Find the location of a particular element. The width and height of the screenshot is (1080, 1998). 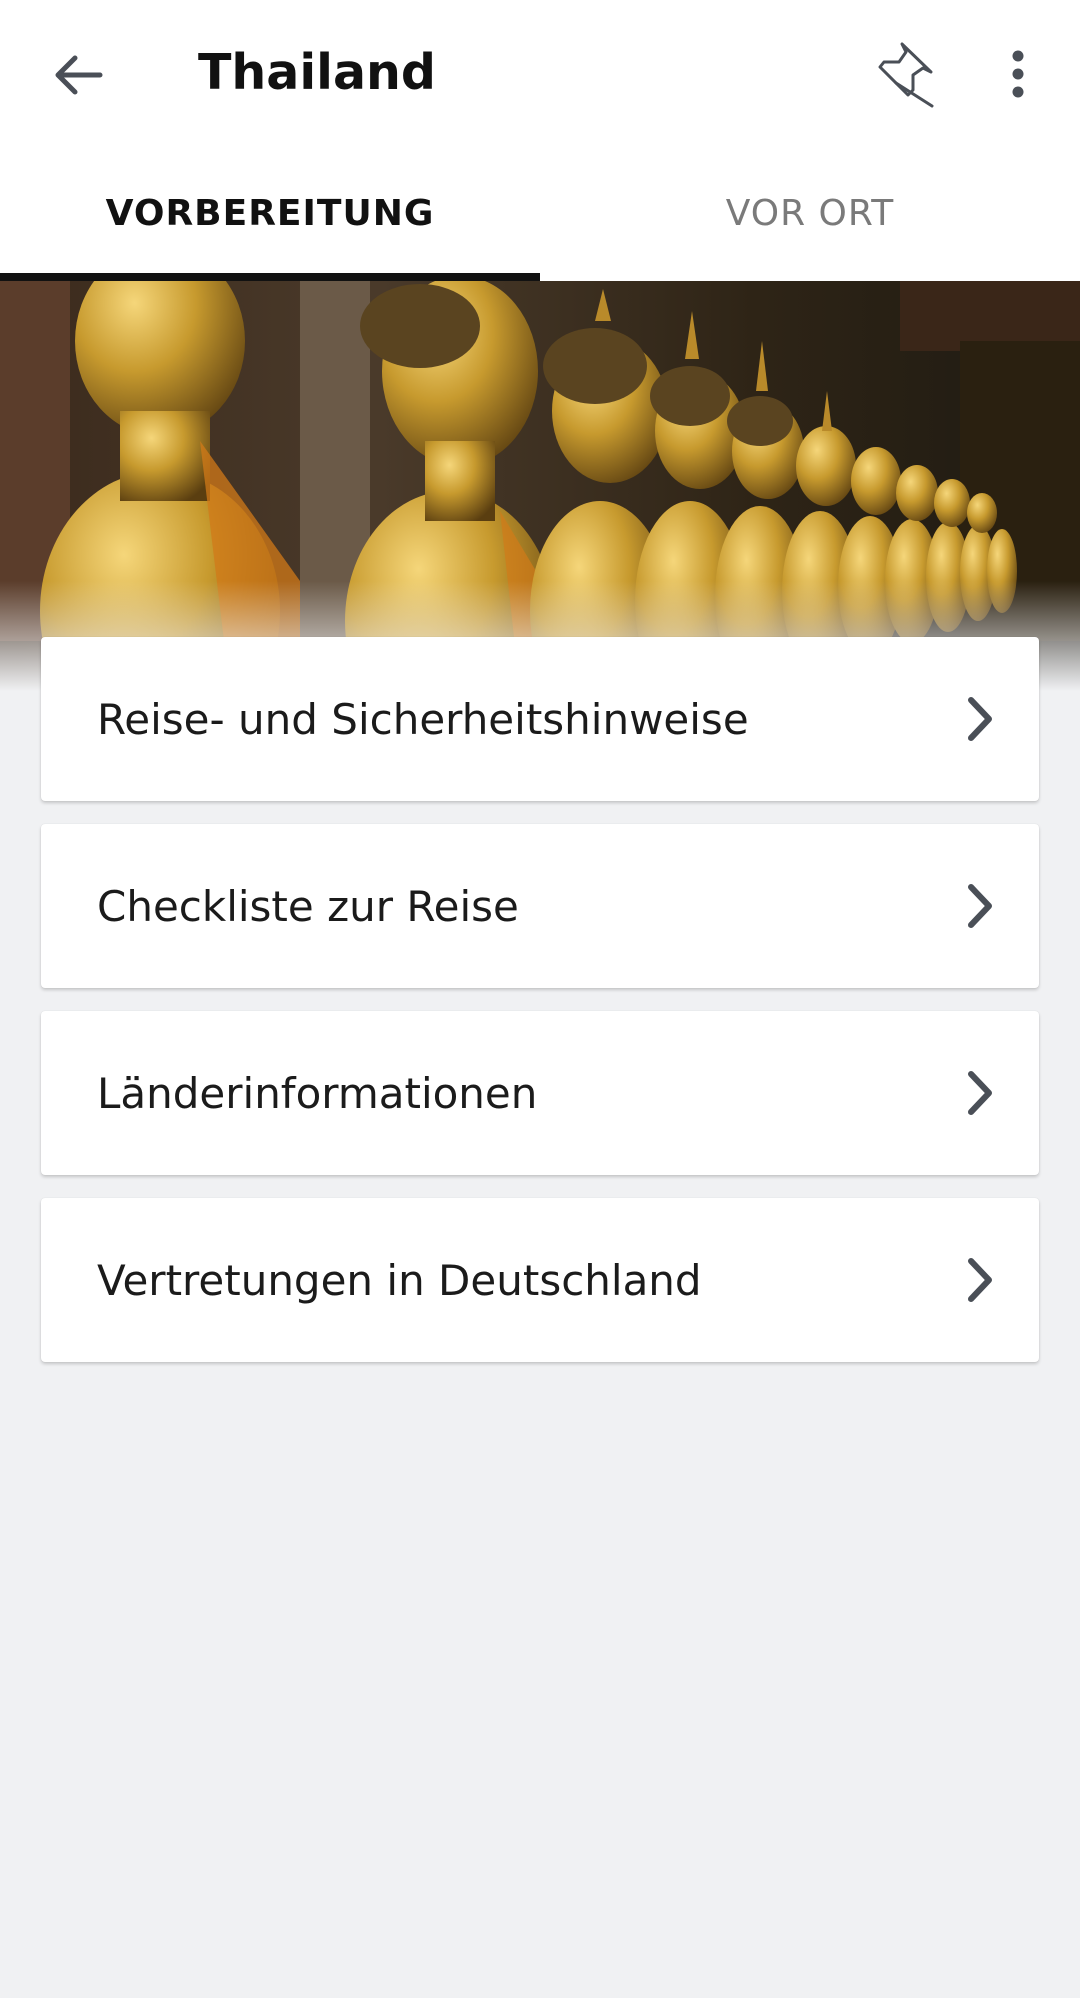

arrow-left-icon is located at coordinates (79, 75).